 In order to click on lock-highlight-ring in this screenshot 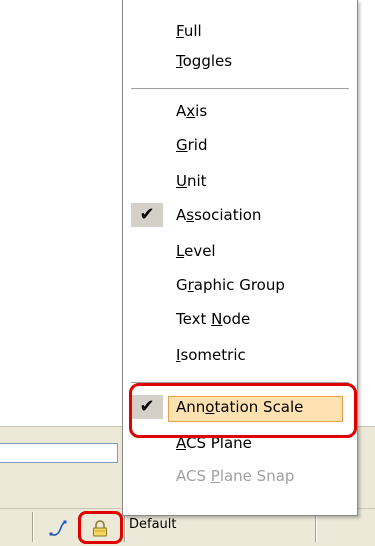, I will do `click(100, 527)`.